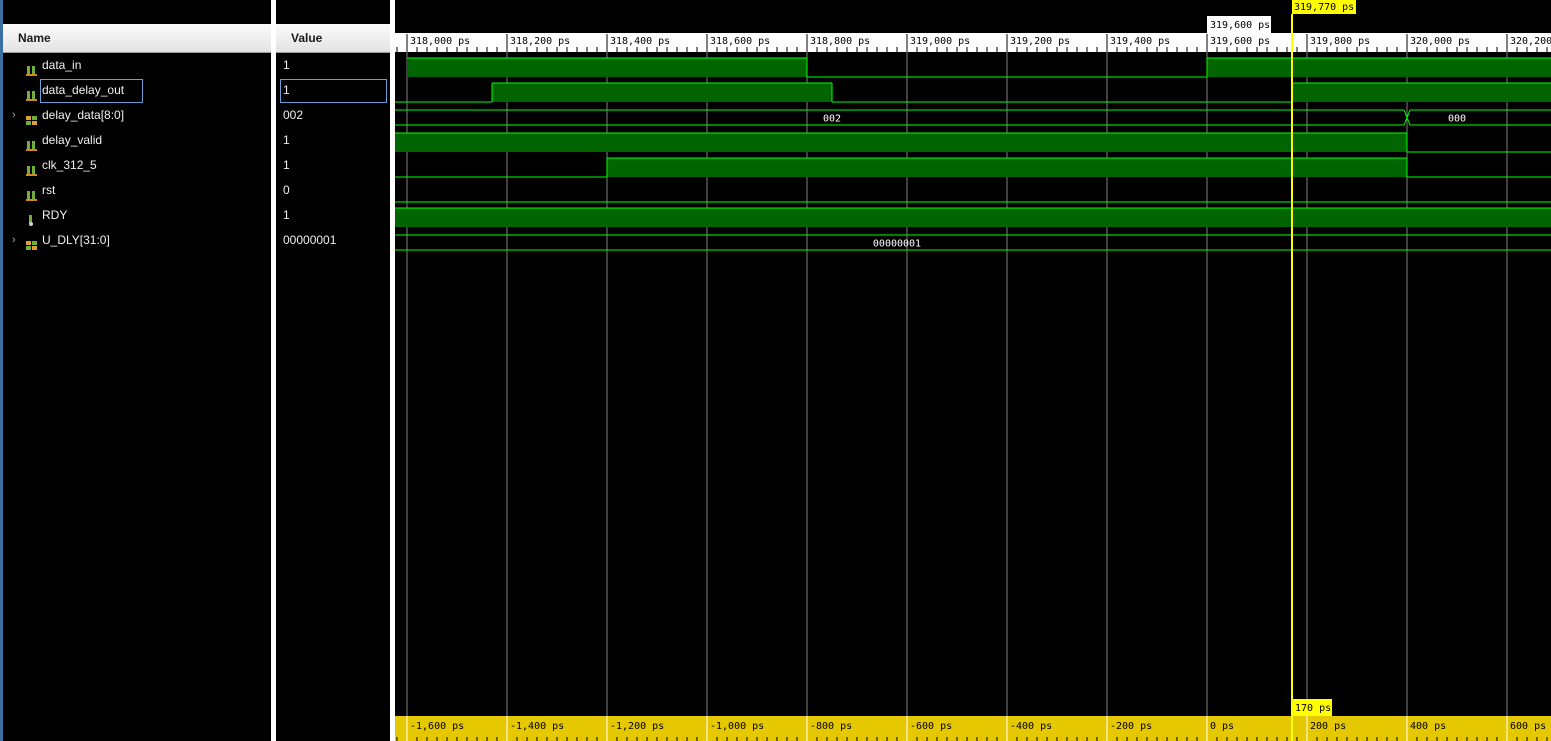 The image size is (1551, 741). I want to click on time-tick-label: 319,200 ps, so click(1040, 41).